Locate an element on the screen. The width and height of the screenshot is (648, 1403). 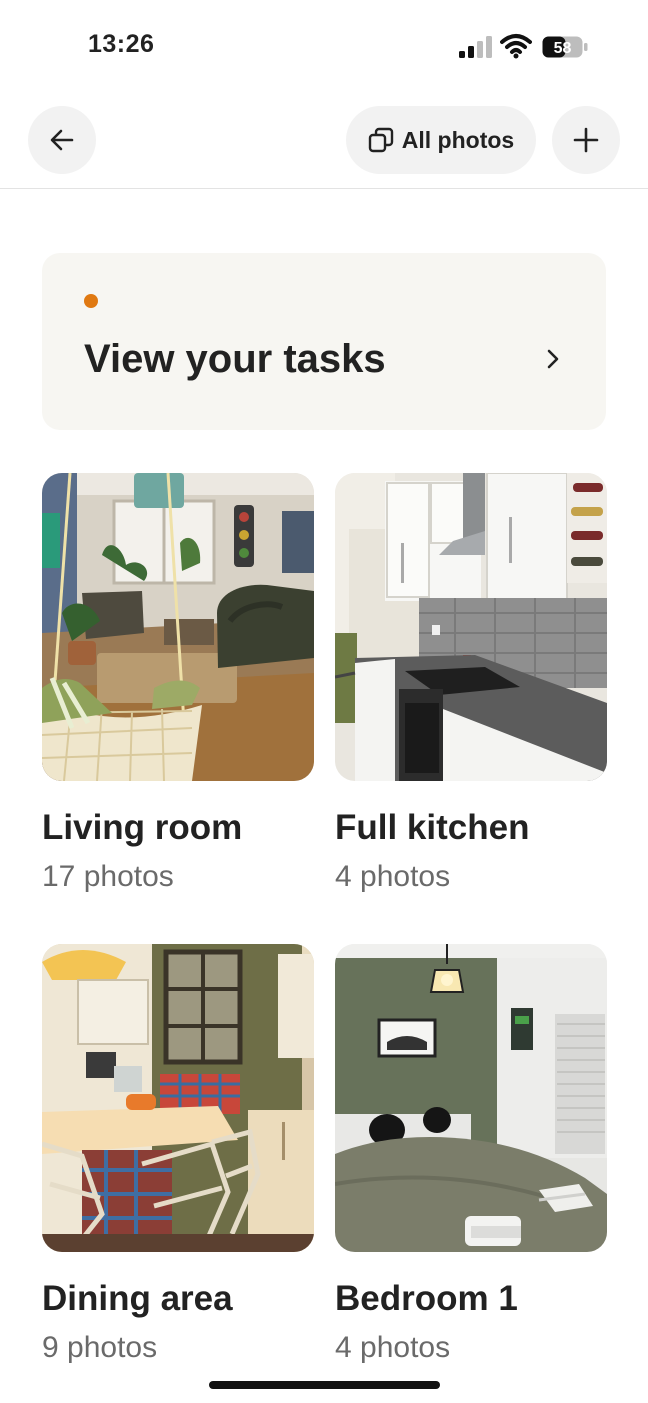
room-card-full-kitchen: Full kitchen 4 photos is located at coordinates (471, 684).